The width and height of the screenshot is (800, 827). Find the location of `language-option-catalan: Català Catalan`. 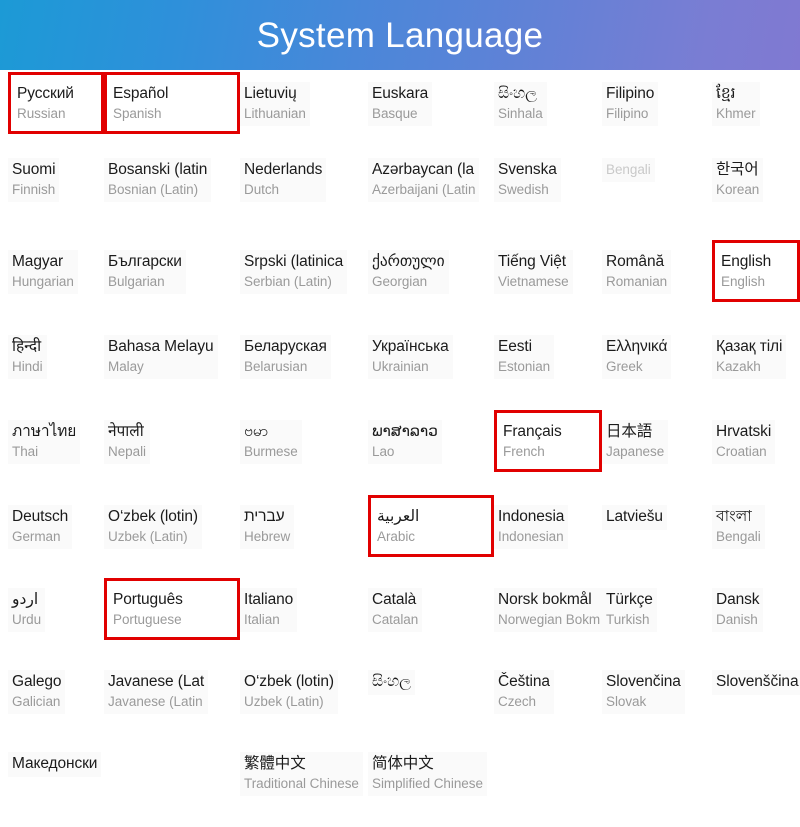

language-option-catalan: Català Catalan is located at coordinates (431, 607).